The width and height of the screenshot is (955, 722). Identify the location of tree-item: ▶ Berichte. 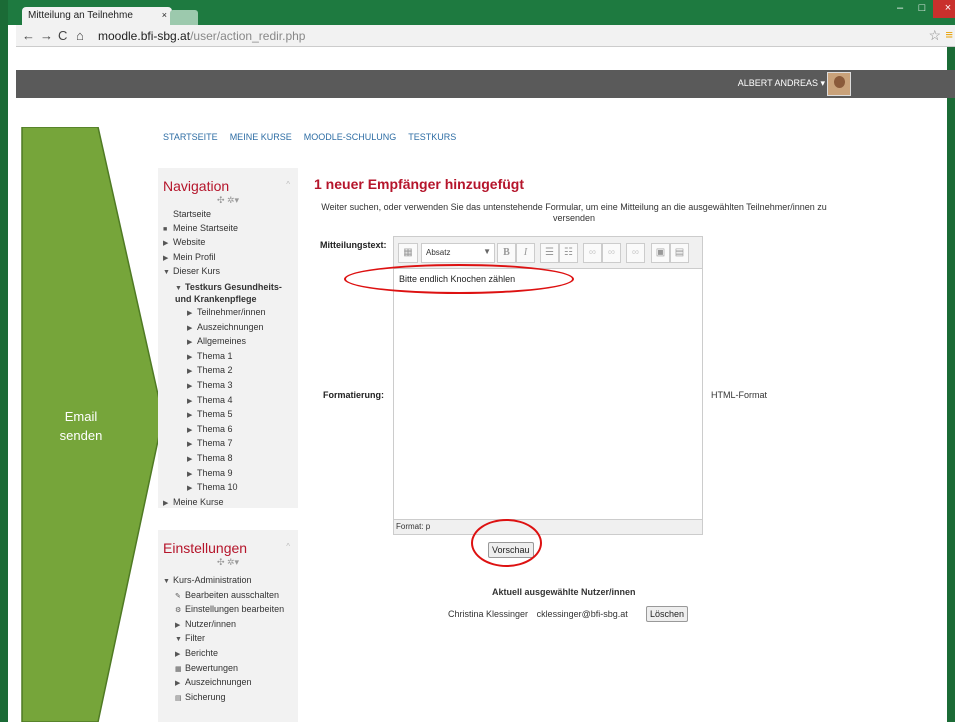
(228, 654).